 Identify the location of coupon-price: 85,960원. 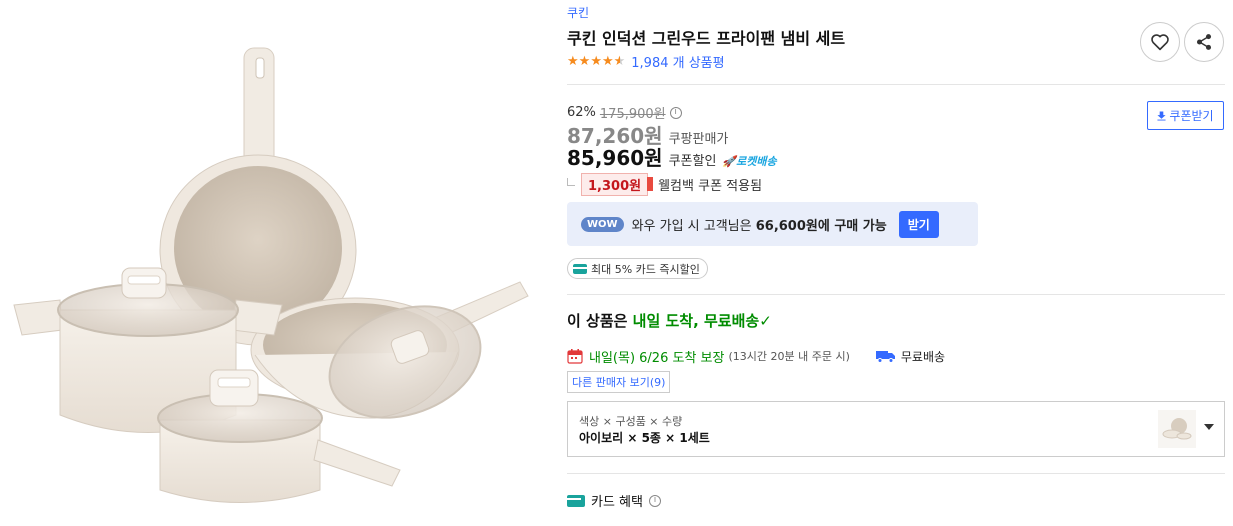
(615, 158).